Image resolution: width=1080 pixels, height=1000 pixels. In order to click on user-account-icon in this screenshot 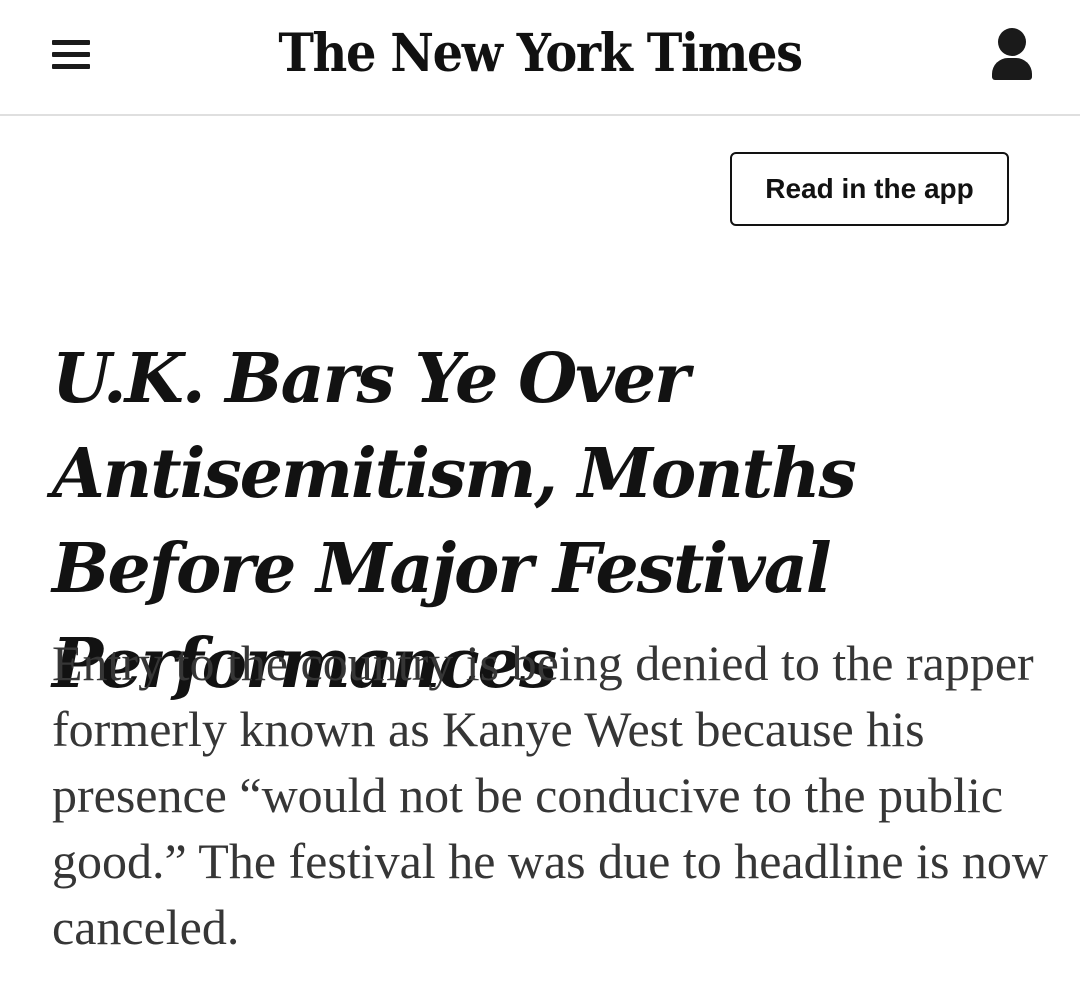, I will do `click(1012, 55)`.